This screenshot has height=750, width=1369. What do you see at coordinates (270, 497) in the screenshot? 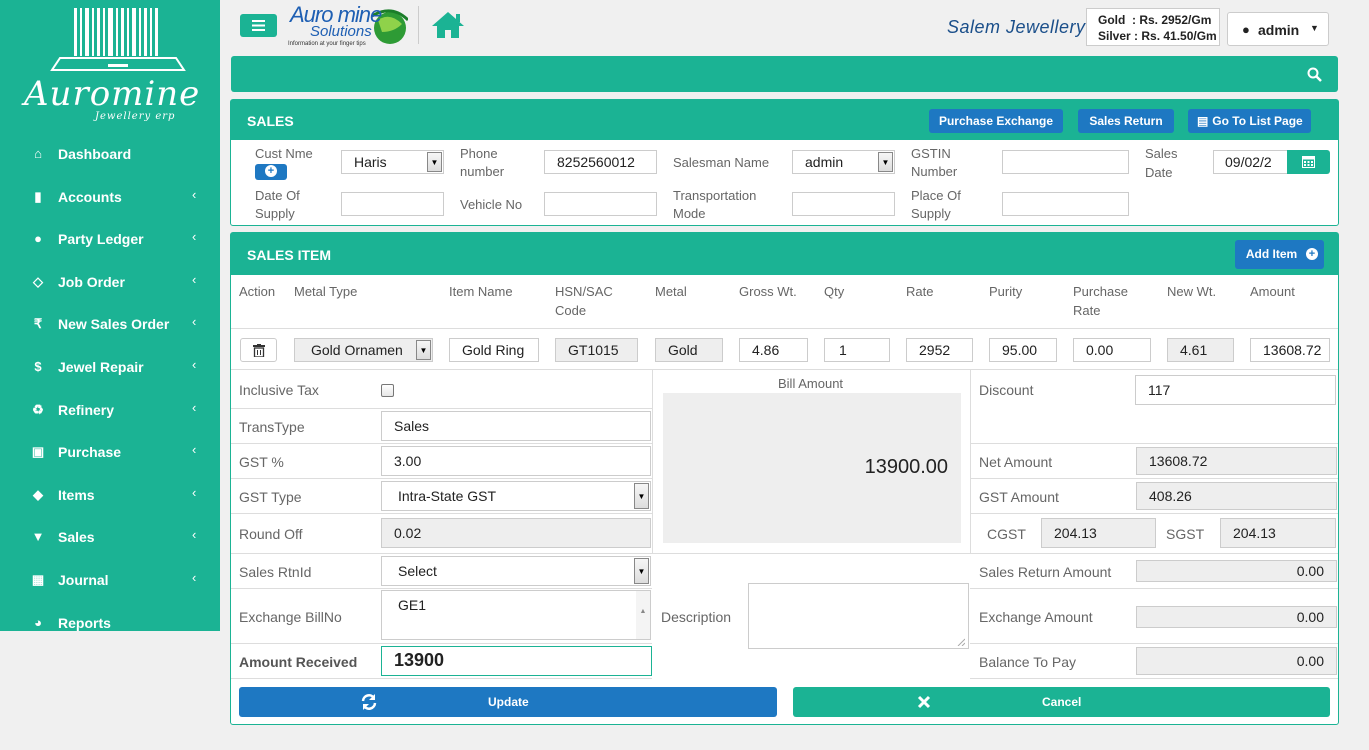
I see `gst-type-label: GST Type` at bounding box center [270, 497].